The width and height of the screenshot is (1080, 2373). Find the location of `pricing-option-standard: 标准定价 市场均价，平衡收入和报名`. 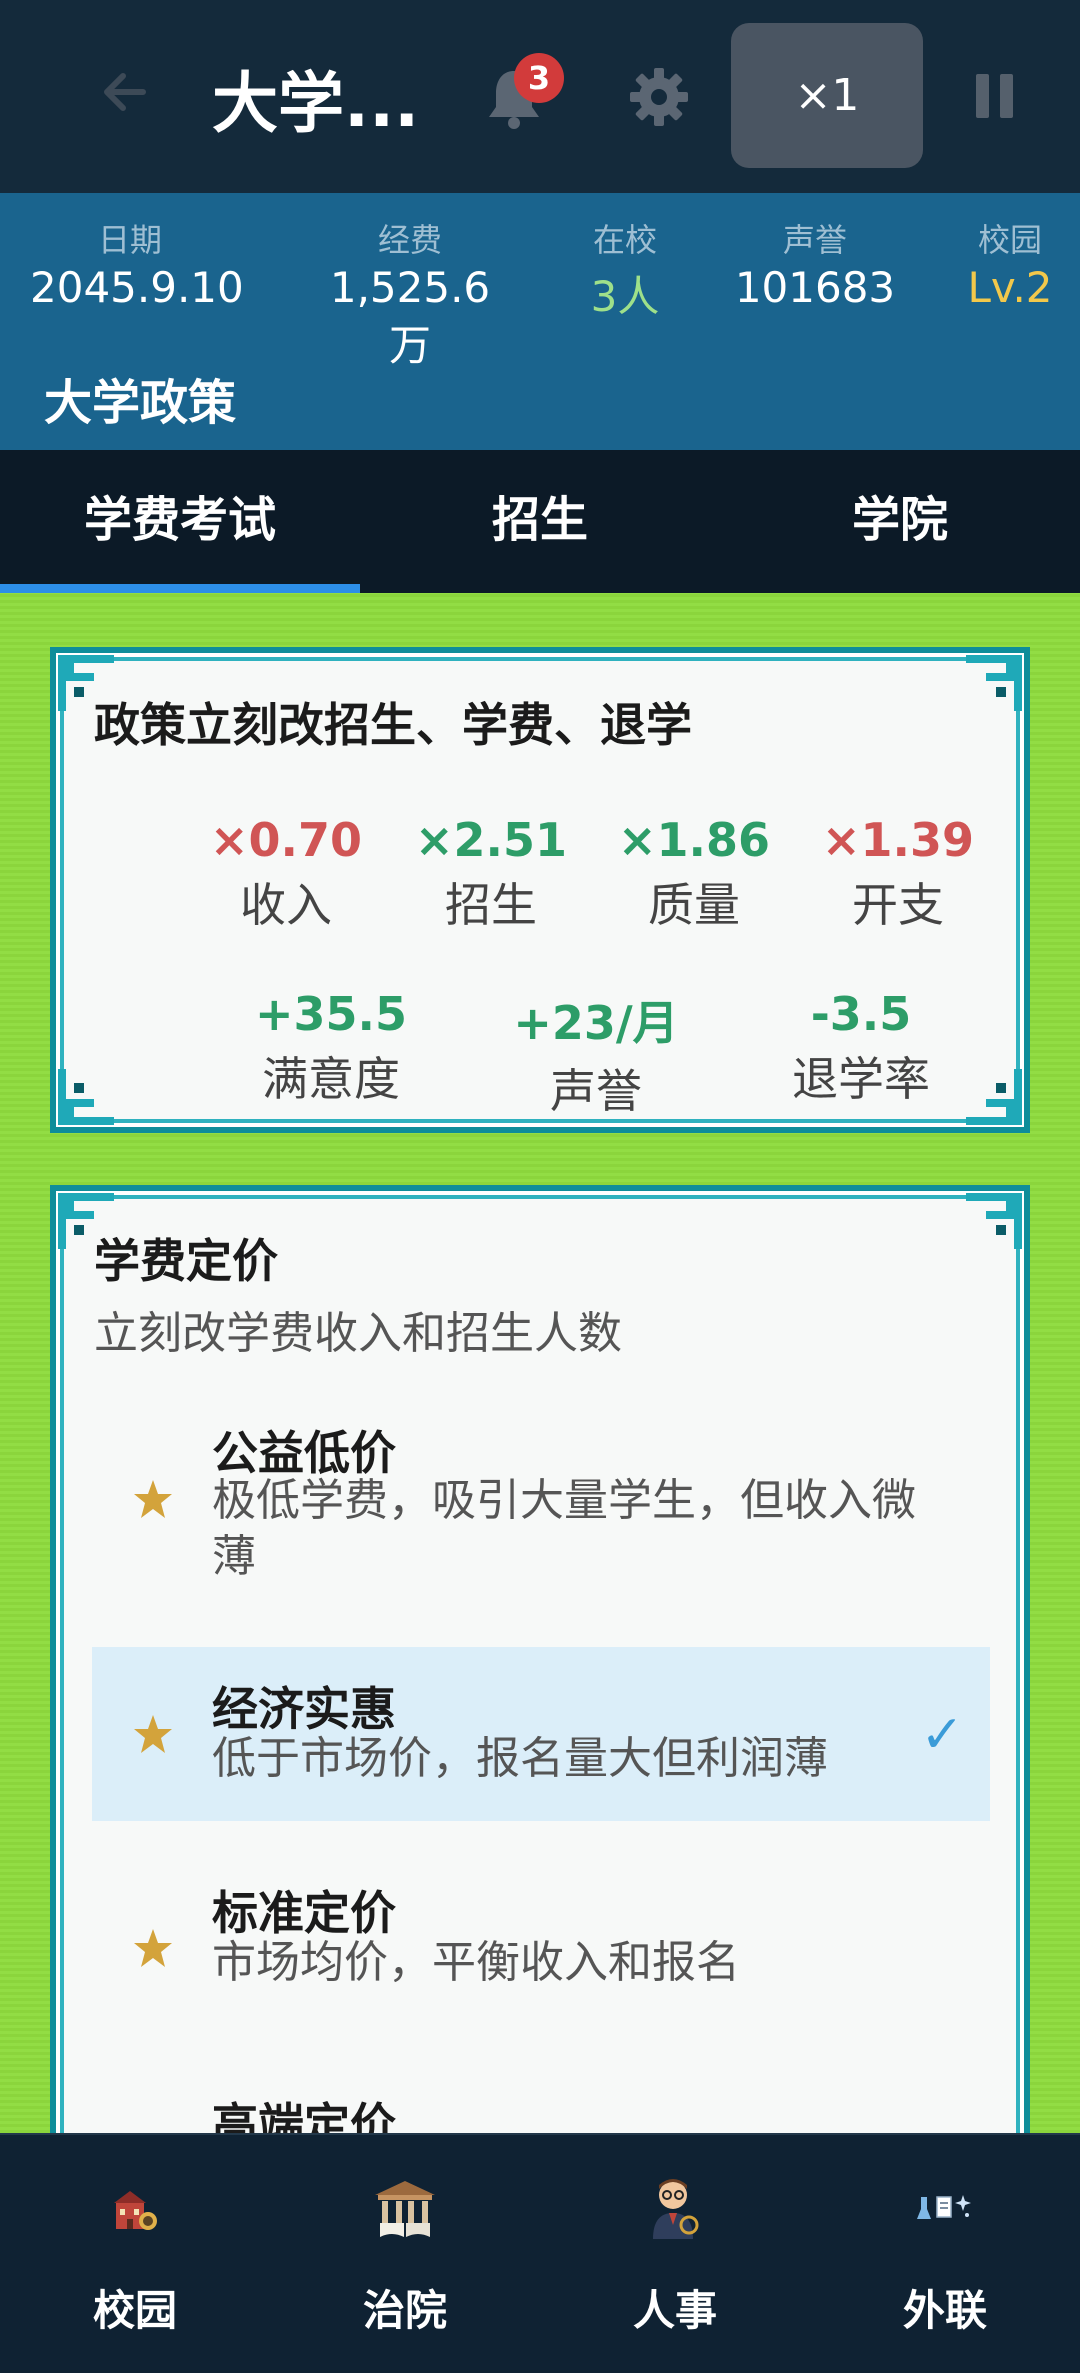

pricing-option-standard: 标准定价 市场均价，平衡收入和报名 is located at coordinates (541, 1951).